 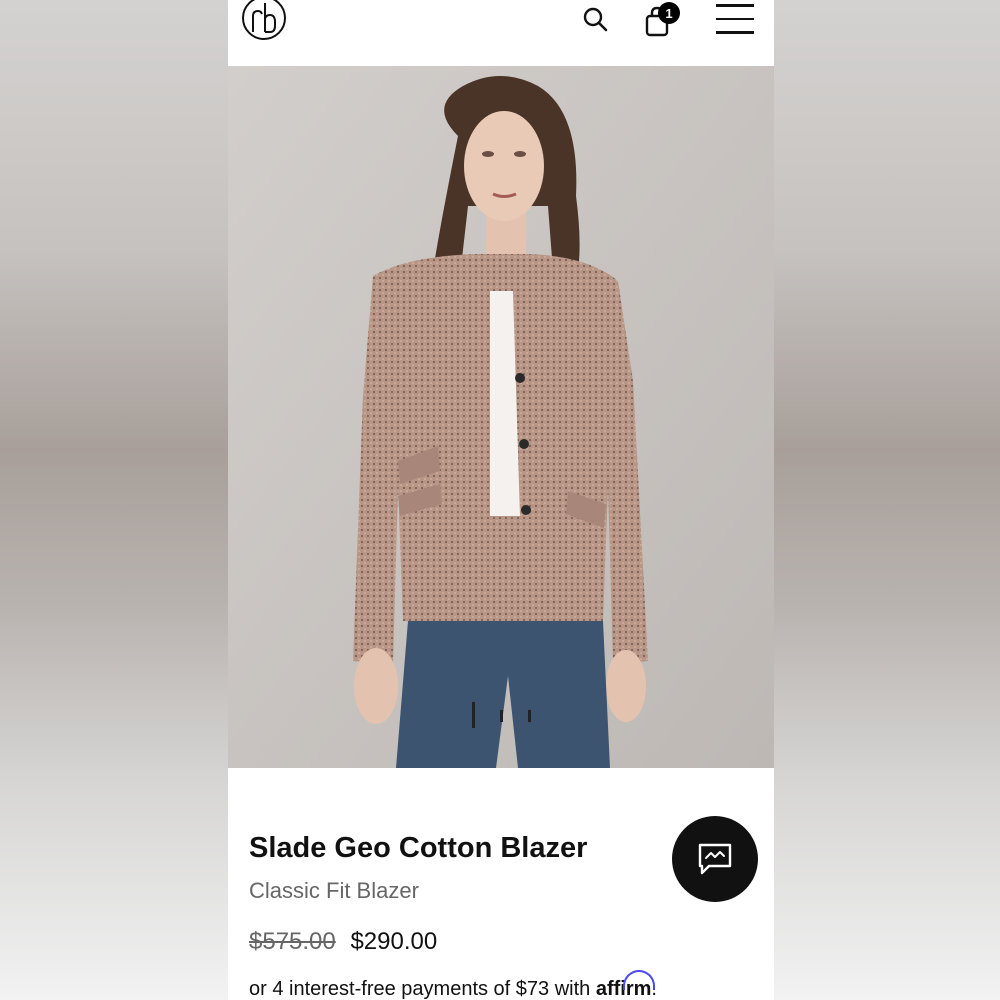 What do you see at coordinates (394, 941) in the screenshot?
I see `sale-price: $290.00` at bounding box center [394, 941].